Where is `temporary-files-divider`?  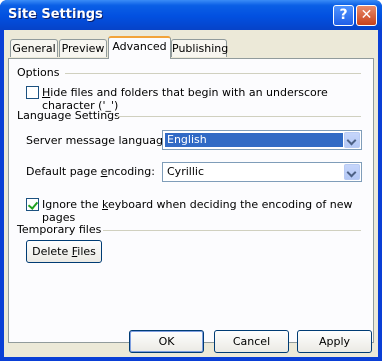 temporary-files-divider is located at coordinates (232, 230).